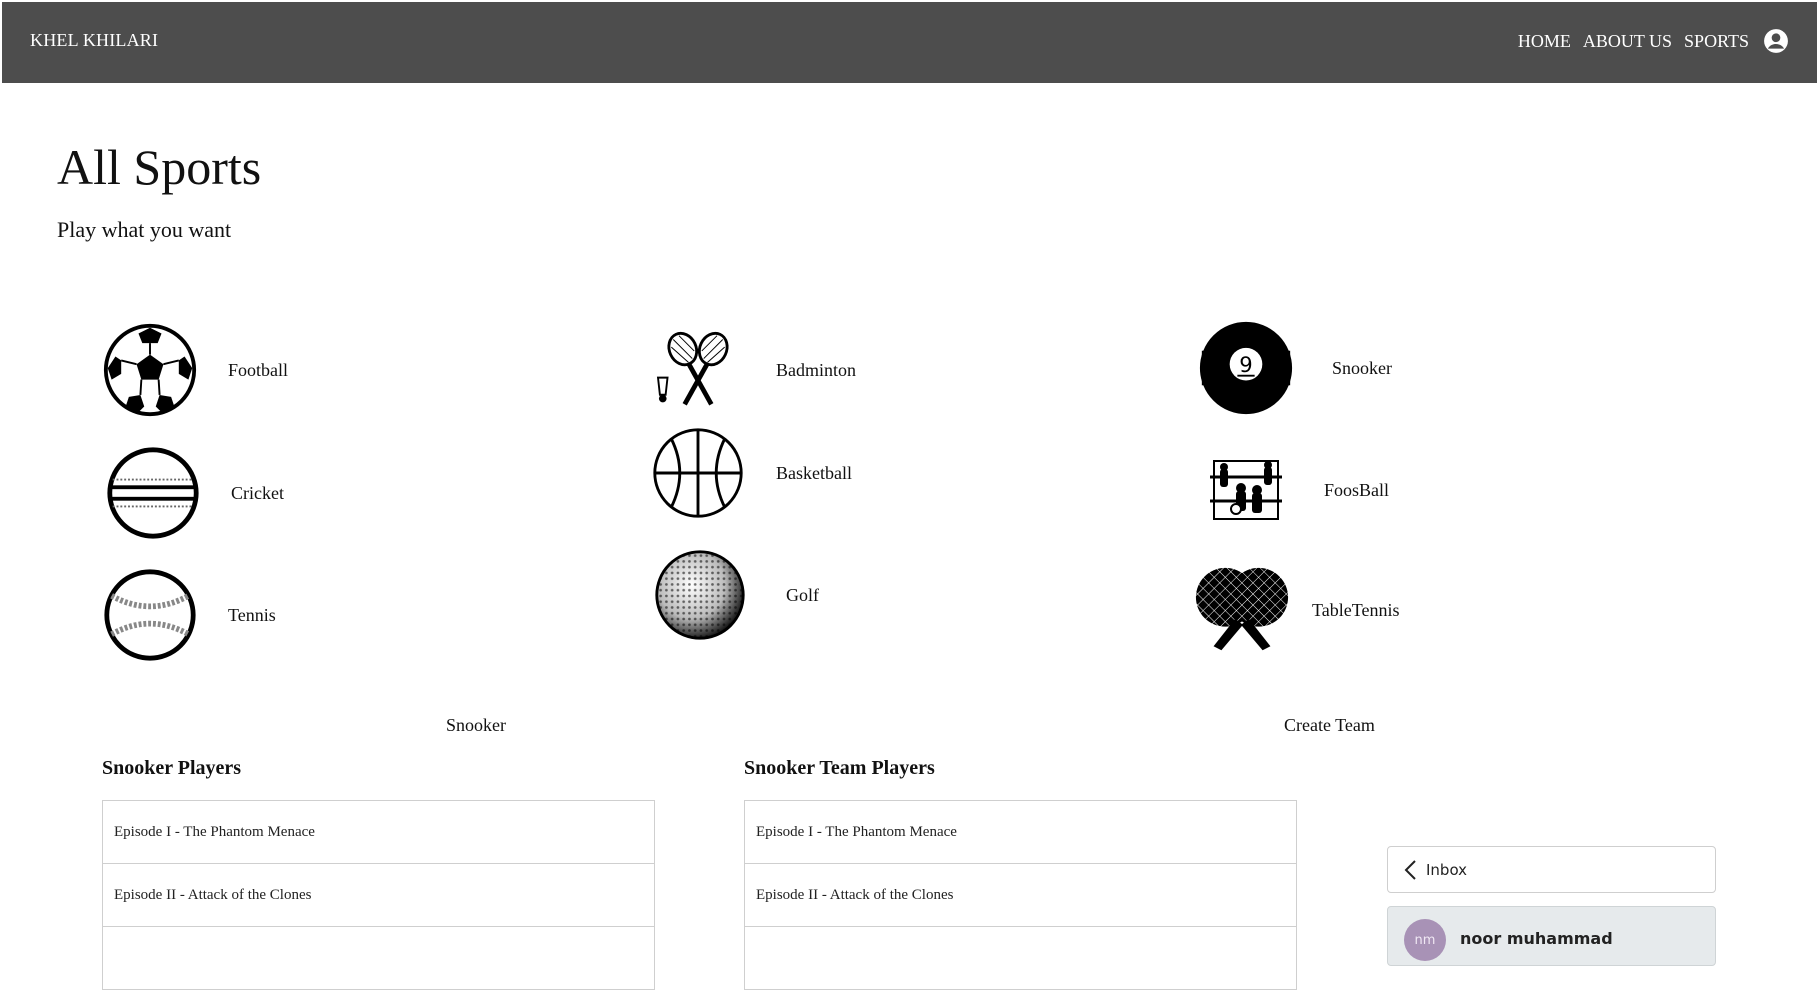 The height and width of the screenshot is (990, 1819). I want to click on sport-label: Snooker, so click(1362, 367).